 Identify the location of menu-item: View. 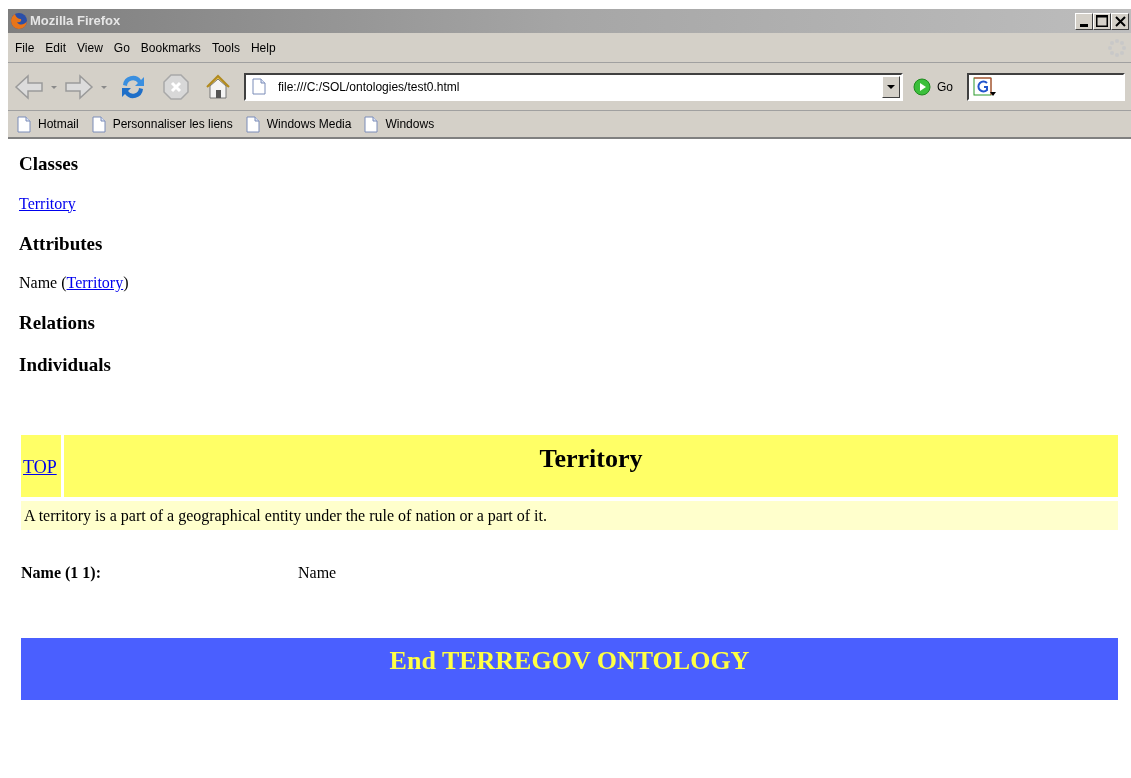
(90, 47).